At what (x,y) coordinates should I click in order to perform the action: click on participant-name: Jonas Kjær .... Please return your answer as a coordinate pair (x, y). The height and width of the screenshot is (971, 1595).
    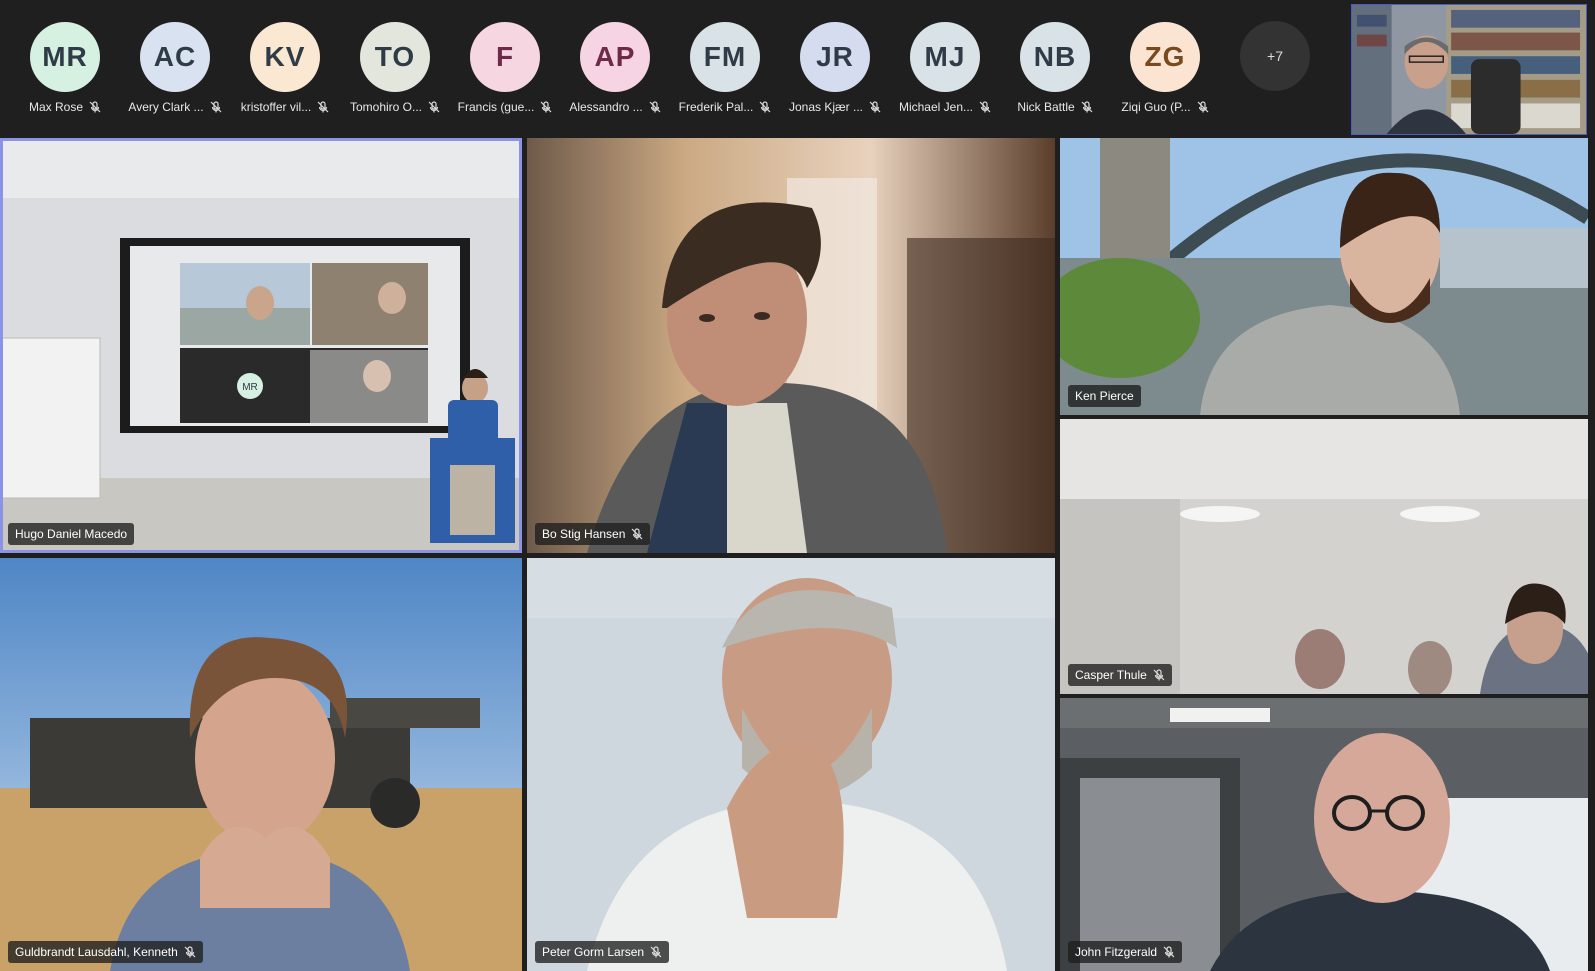
    Looking at the image, I should click on (826, 107).